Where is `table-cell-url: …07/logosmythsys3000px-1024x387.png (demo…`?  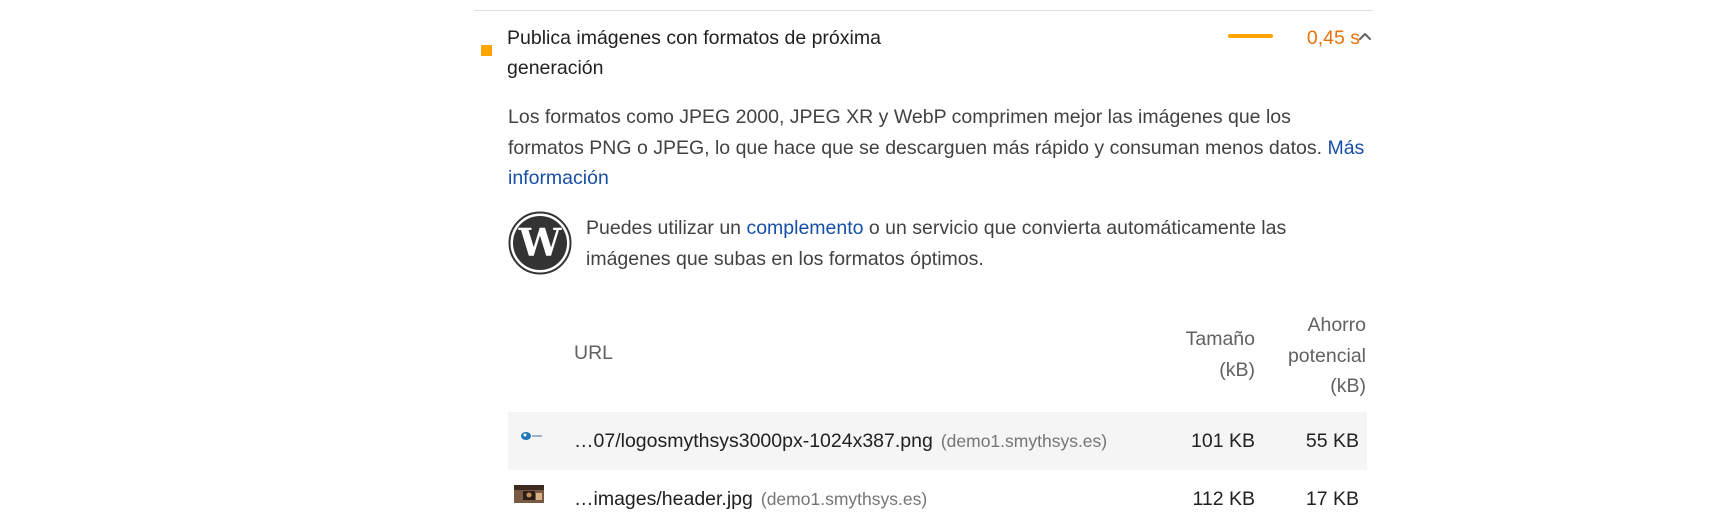
table-cell-url: …07/logosmythsys3000px-1024x387.png (demo… is located at coordinates (840, 441).